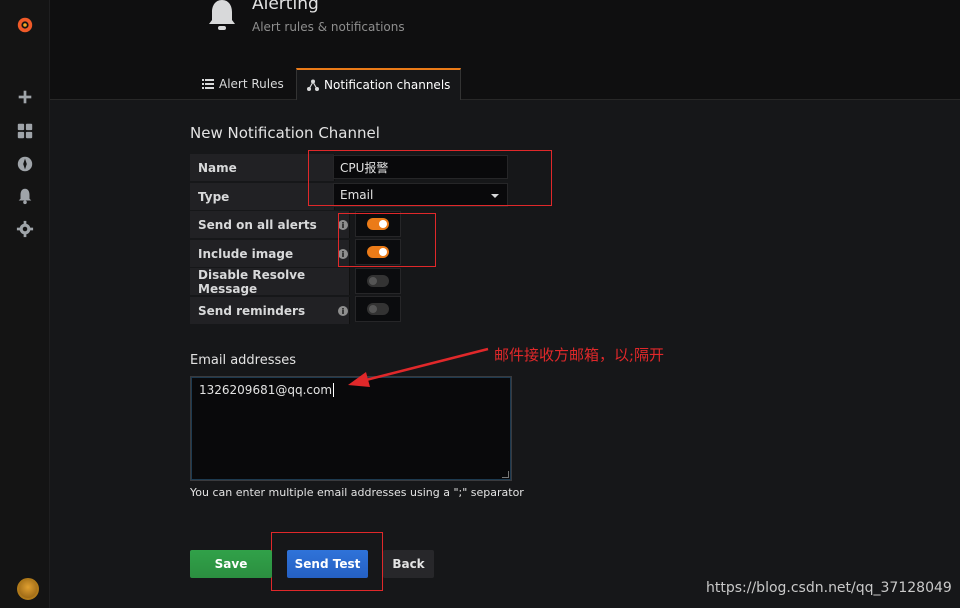 This screenshot has width=960, height=608. Describe the element at coordinates (246, 253) in the screenshot. I see `include-image-label-text: Include image` at that location.